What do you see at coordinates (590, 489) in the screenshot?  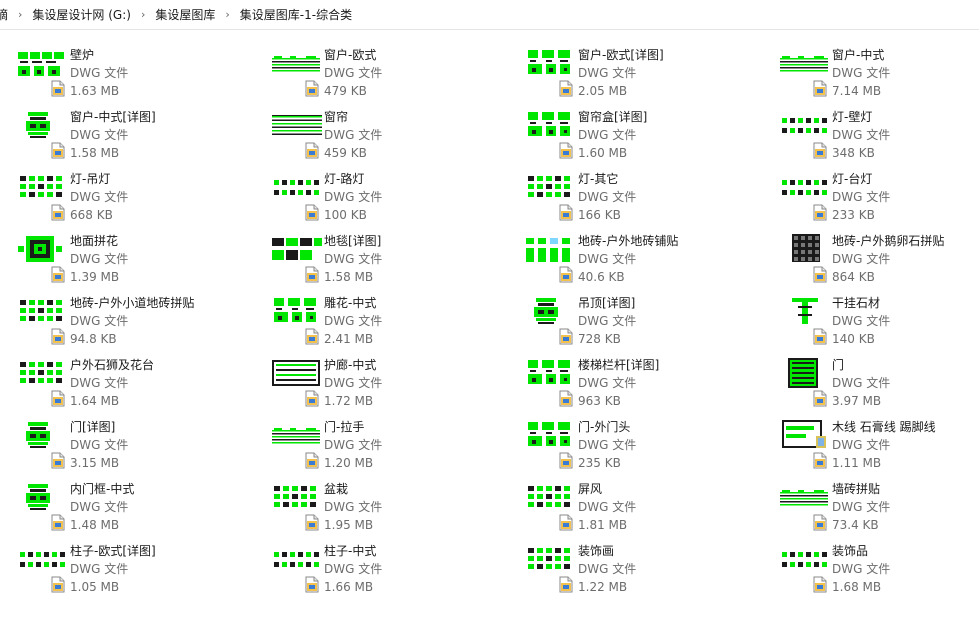 I see `file-name: 屏风` at bounding box center [590, 489].